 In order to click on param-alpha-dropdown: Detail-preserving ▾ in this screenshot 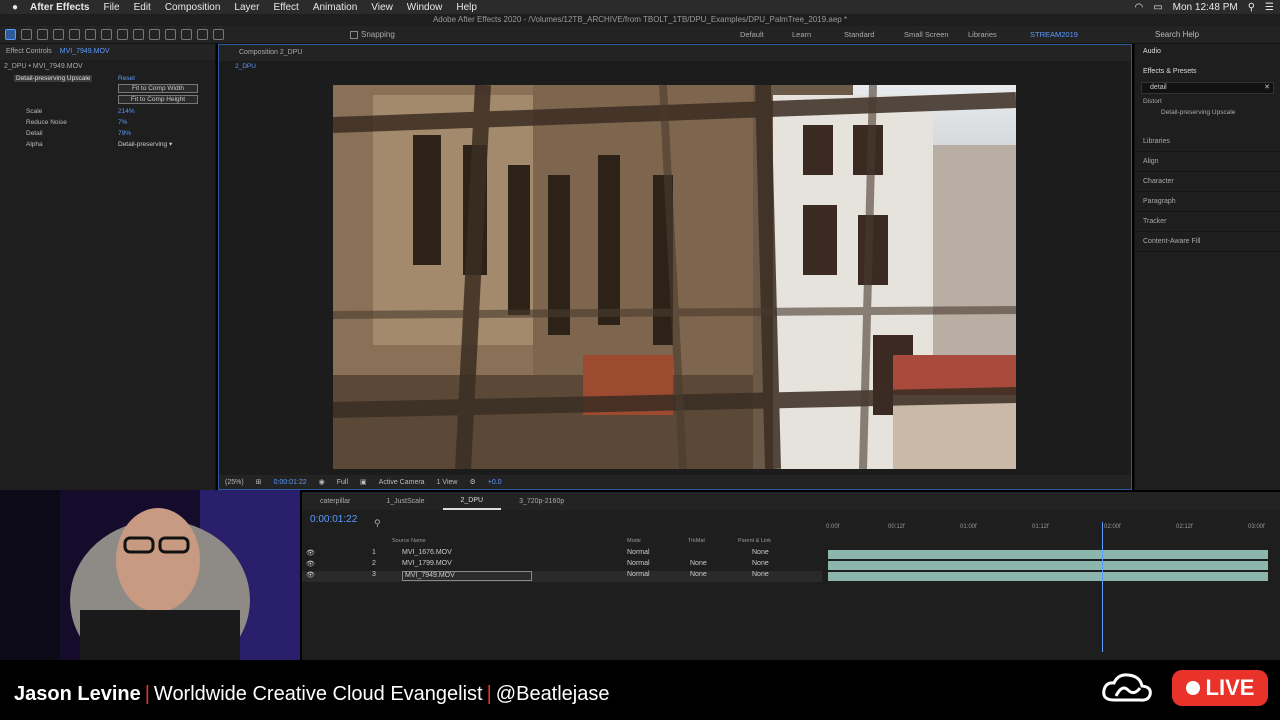, I will do `click(158, 144)`.